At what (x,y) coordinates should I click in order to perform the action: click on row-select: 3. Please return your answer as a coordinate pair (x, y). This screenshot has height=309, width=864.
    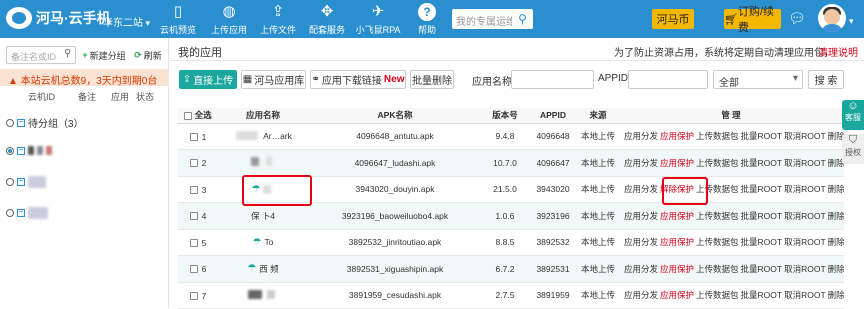
    Looking at the image, I should click on (198, 189).